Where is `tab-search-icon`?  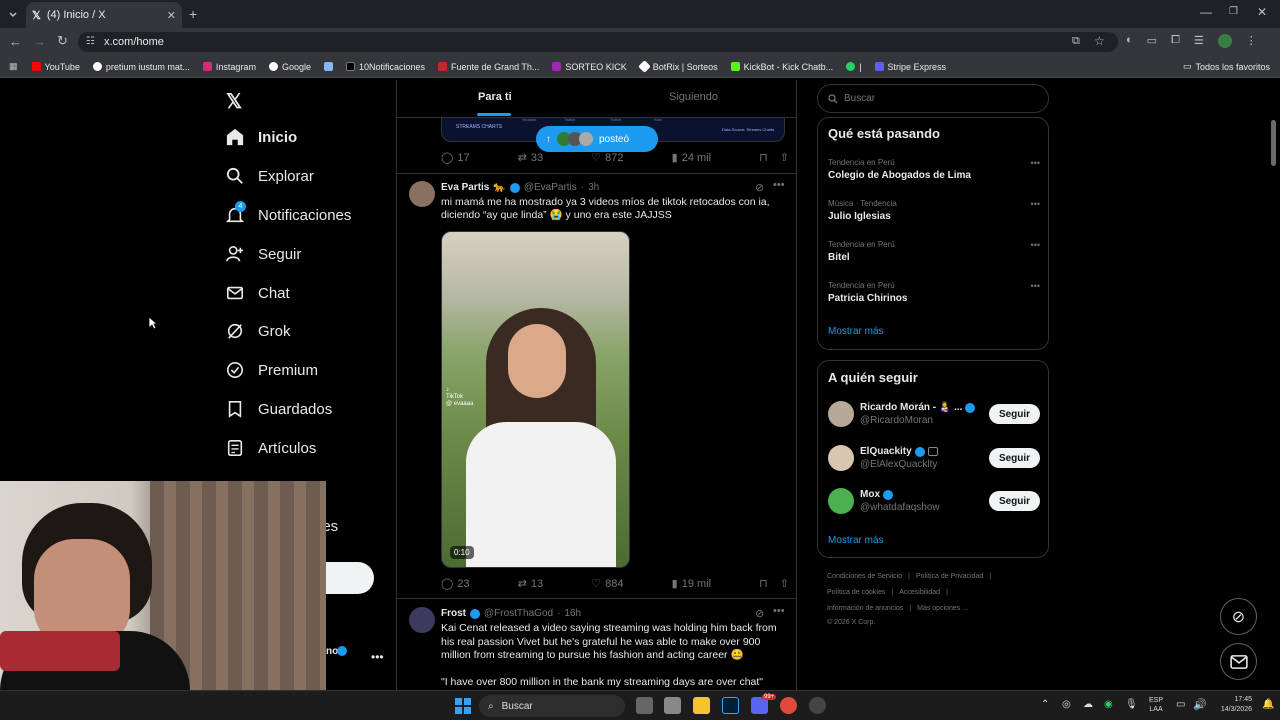
tab-search-icon is located at coordinates (13, 14).